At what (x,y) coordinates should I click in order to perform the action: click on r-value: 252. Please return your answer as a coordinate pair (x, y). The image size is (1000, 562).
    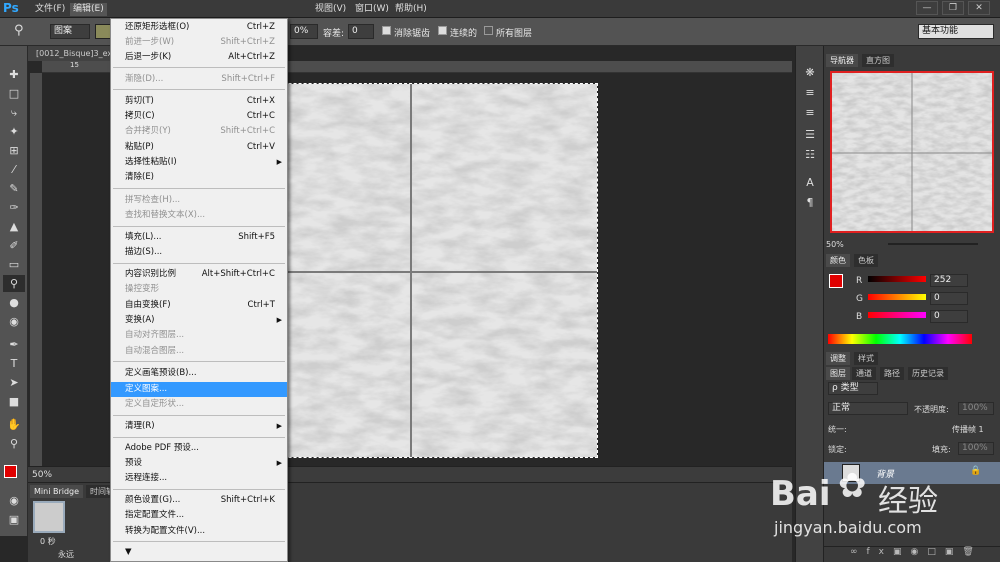
    Looking at the image, I should click on (949, 280).